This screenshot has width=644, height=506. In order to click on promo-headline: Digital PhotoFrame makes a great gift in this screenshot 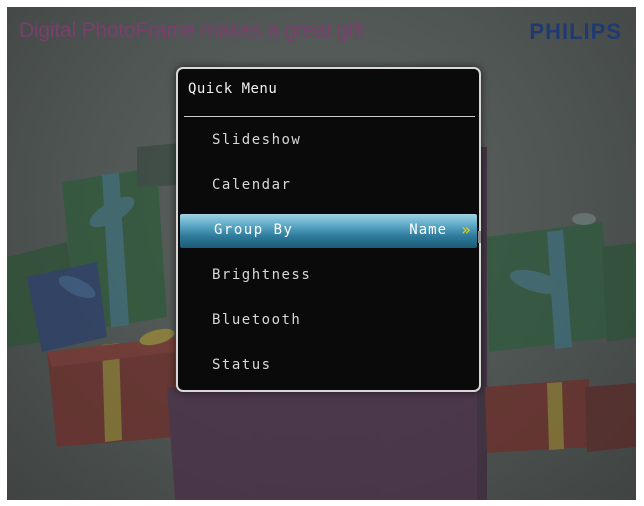, I will do `click(192, 30)`.